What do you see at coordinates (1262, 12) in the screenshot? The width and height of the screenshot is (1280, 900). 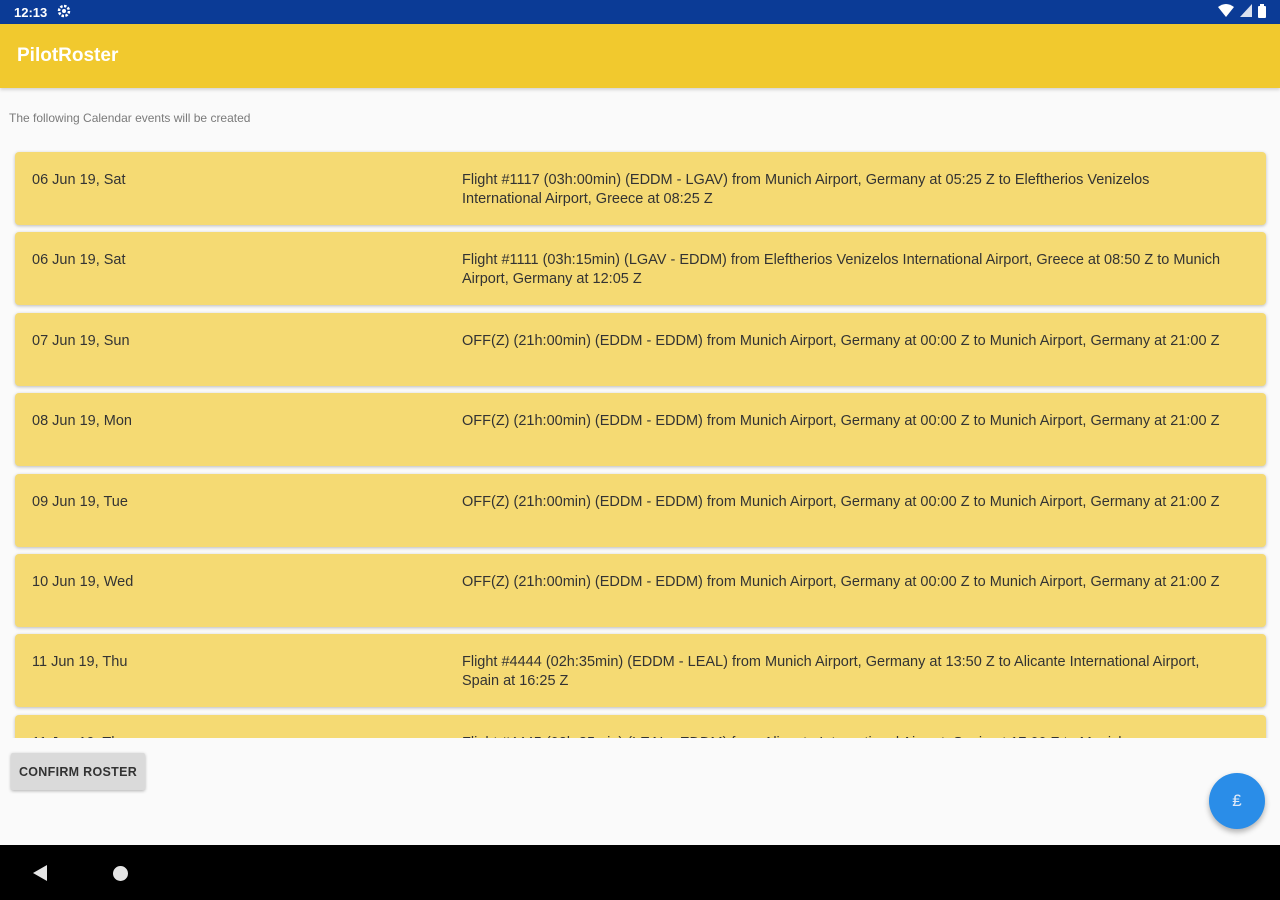 I see `battery-icon` at bounding box center [1262, 12].